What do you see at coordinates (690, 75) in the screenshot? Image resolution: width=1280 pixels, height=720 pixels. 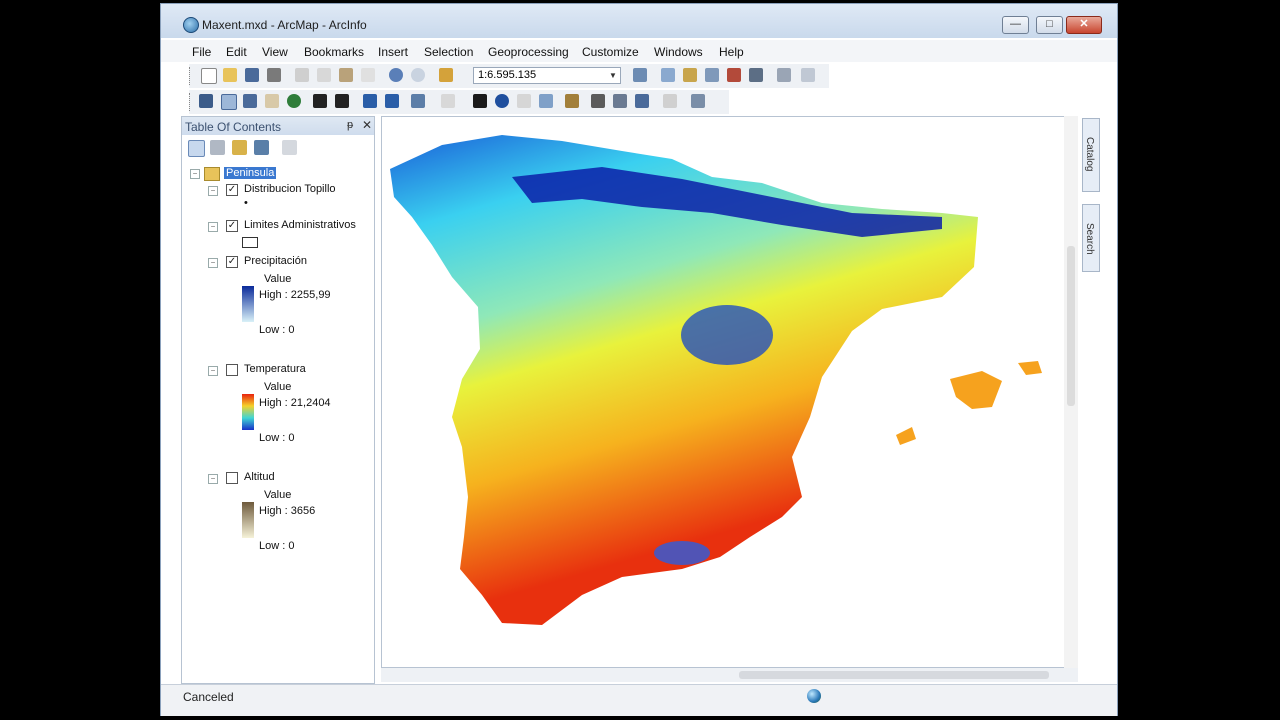 I see `catalog-window-icon` at bounding box center [690, 75].